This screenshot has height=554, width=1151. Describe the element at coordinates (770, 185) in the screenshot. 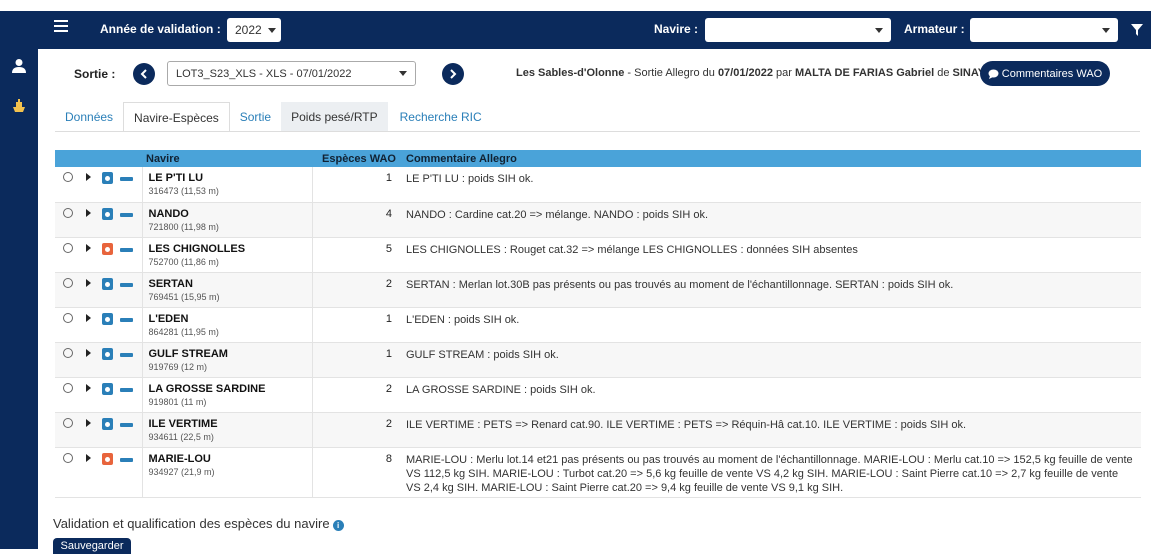

I see `commentaire-cell: LE P'TI LU : poids SIH ok.` at that location.